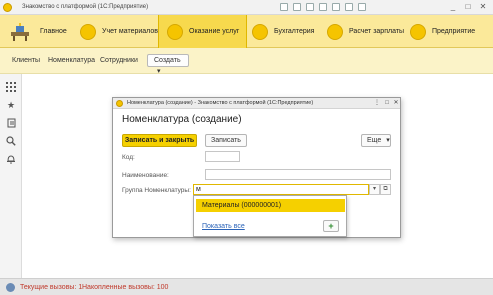  What do you see at coordinates (145, 175) in the screenshot?
I see `name-label: Наименование:` at bounding box center [145, 175].